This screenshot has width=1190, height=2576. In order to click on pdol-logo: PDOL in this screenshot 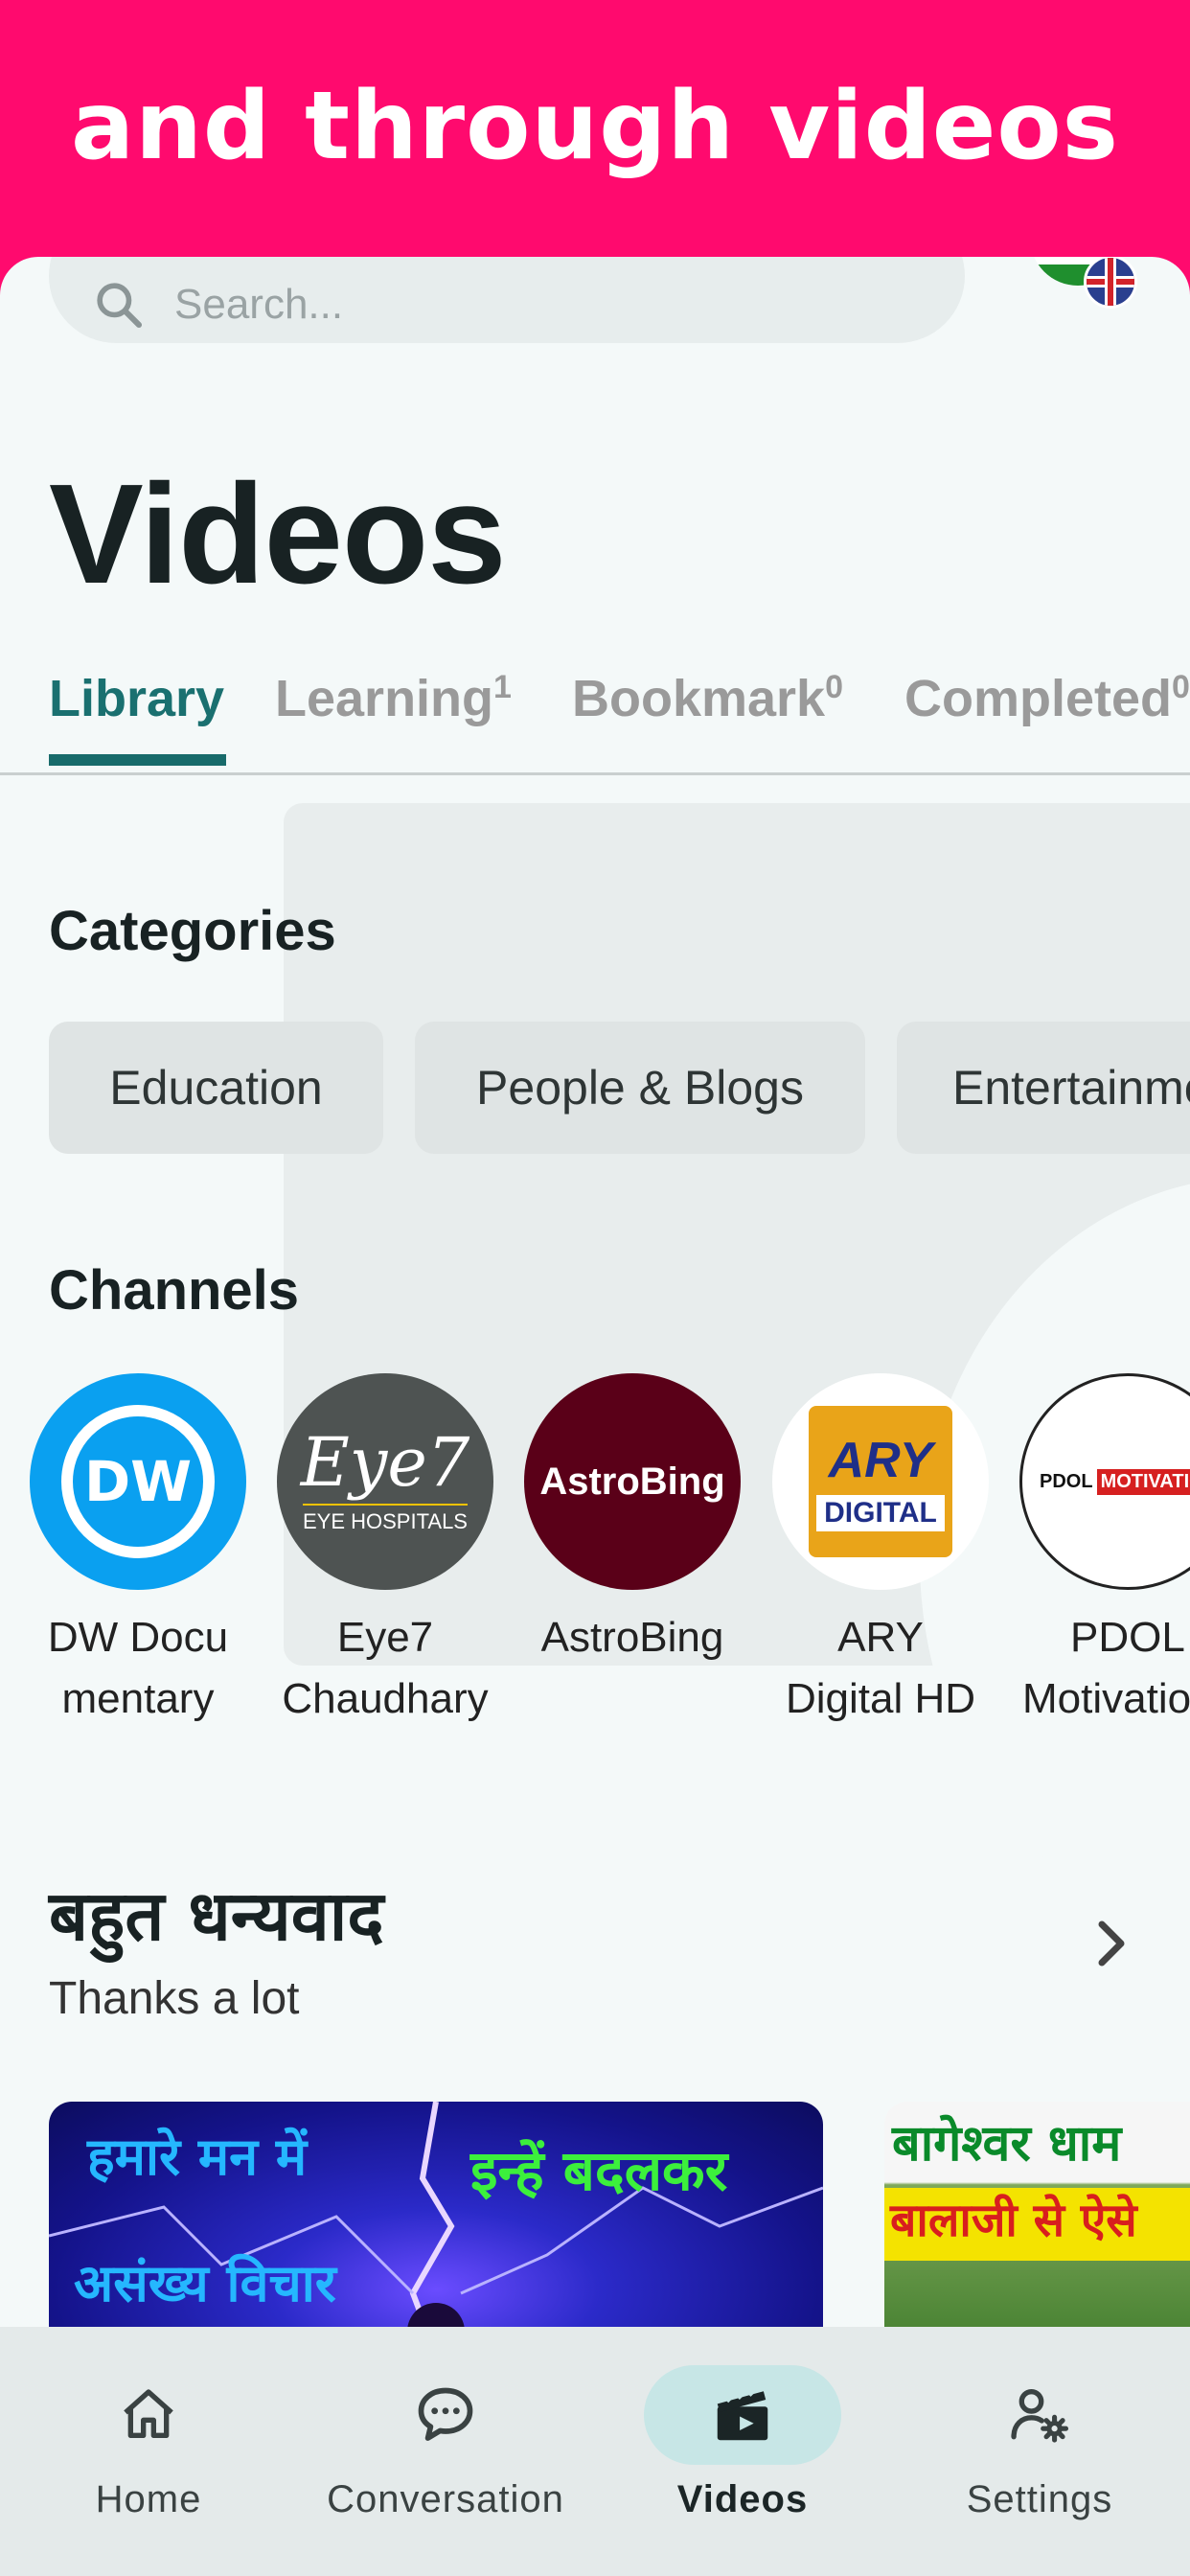, I will do `click(1067, 1481)`.